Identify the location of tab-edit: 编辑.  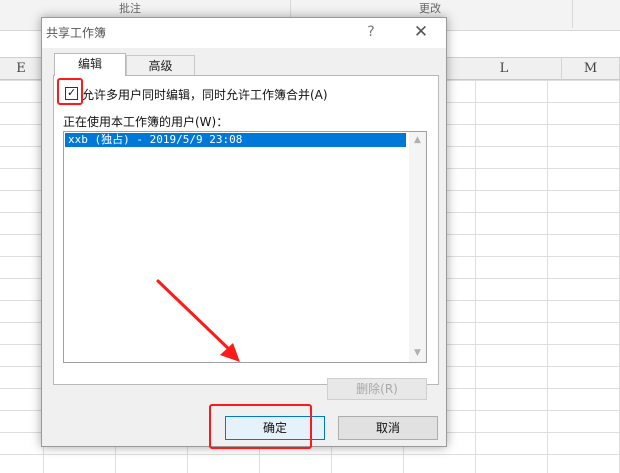
(90, 64).